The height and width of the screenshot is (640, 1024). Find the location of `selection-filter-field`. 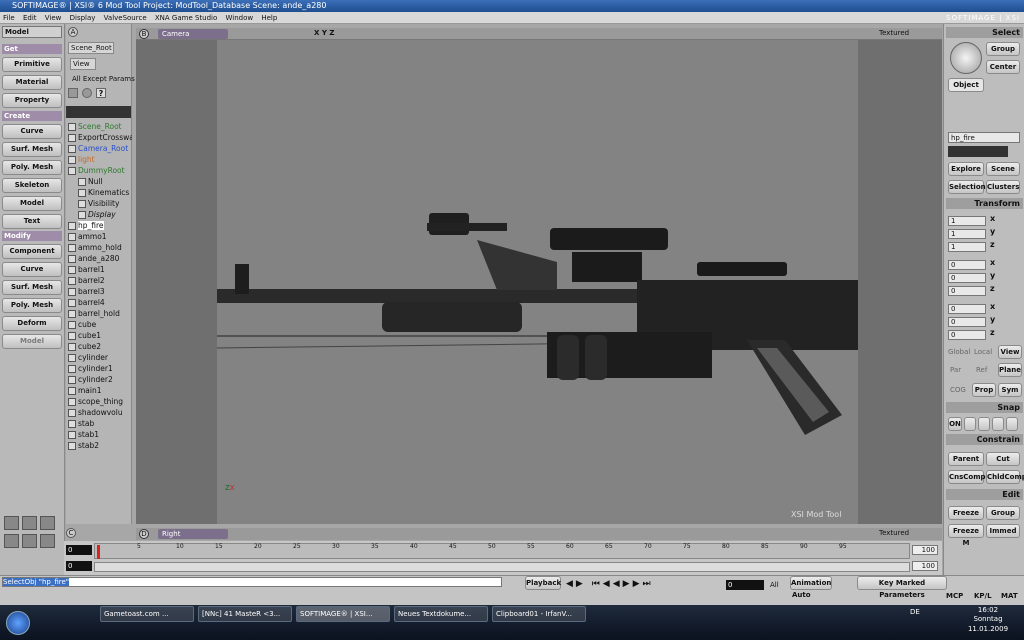

selection-filter-field is located at coordinates (978, 151).